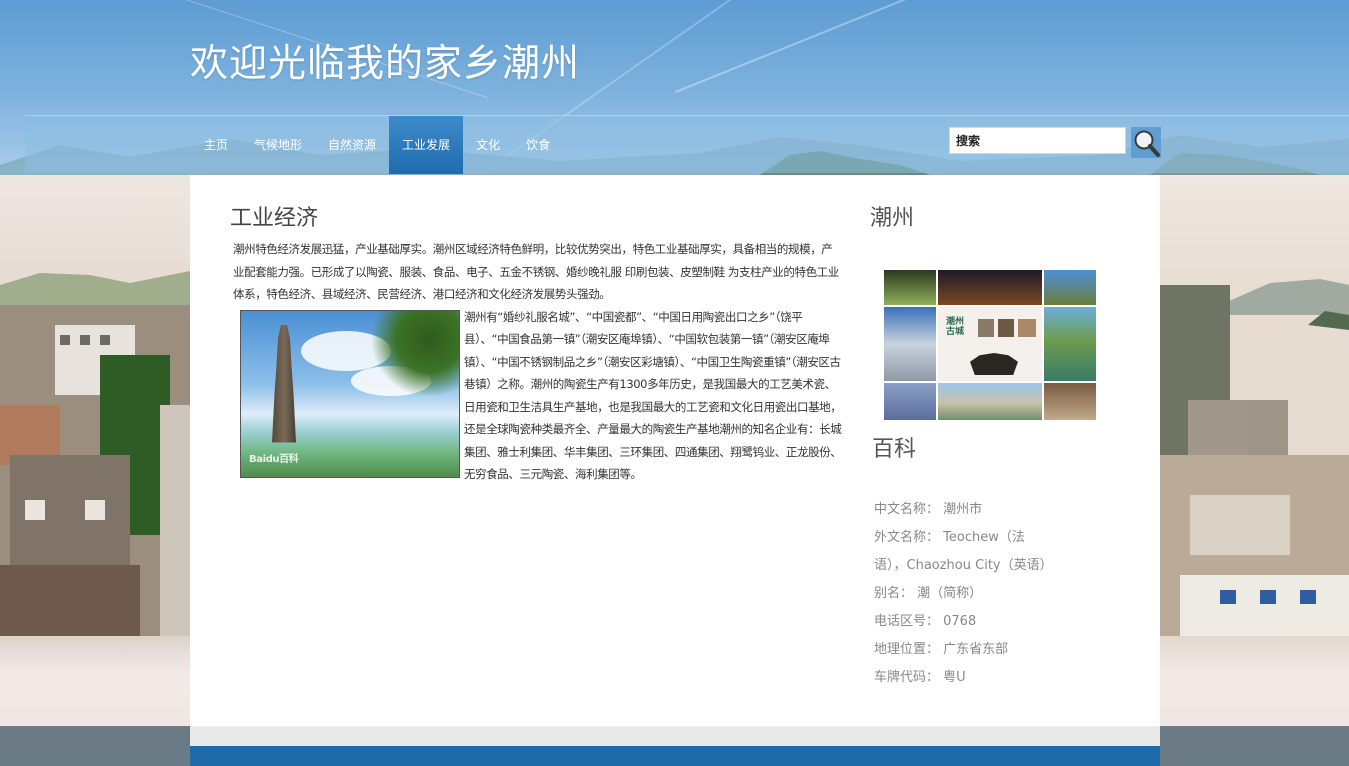 The height and width of the screenshot is (766, 1349). What do you see at coordinates (941, 649) in the screenshot?
I see `info-location: 地理位置： 广东省东部` at bounding box center [941, 649].